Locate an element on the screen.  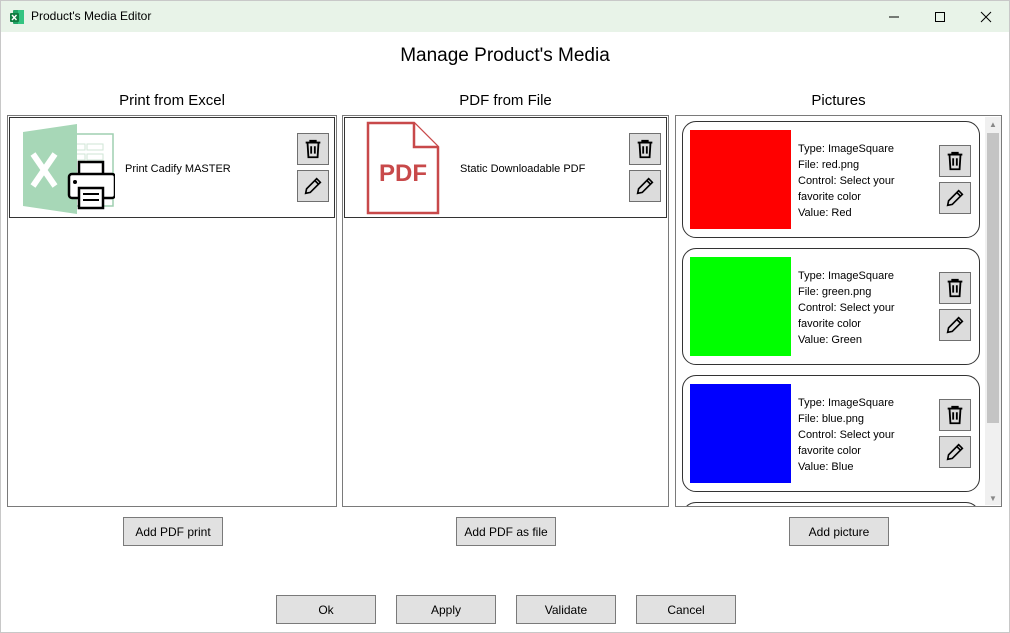
excel-icon is located at coordinates (17, 17).